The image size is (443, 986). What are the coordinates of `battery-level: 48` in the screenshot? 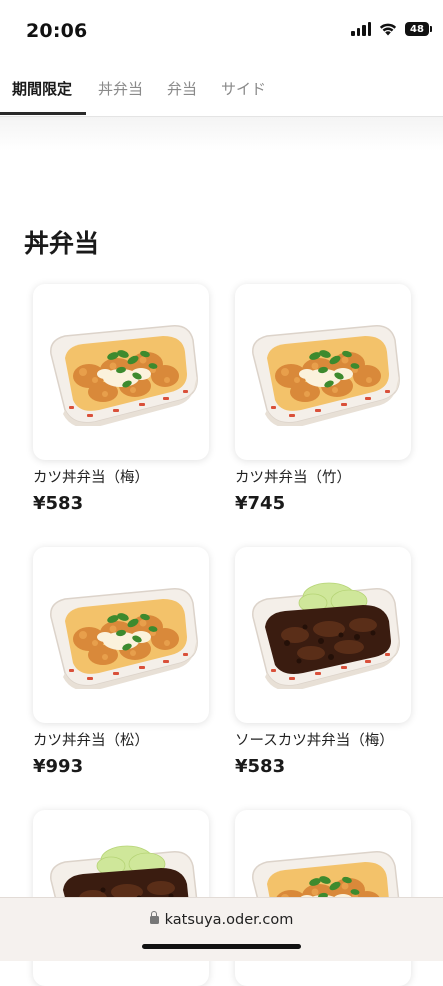 It's located at (417, 29).